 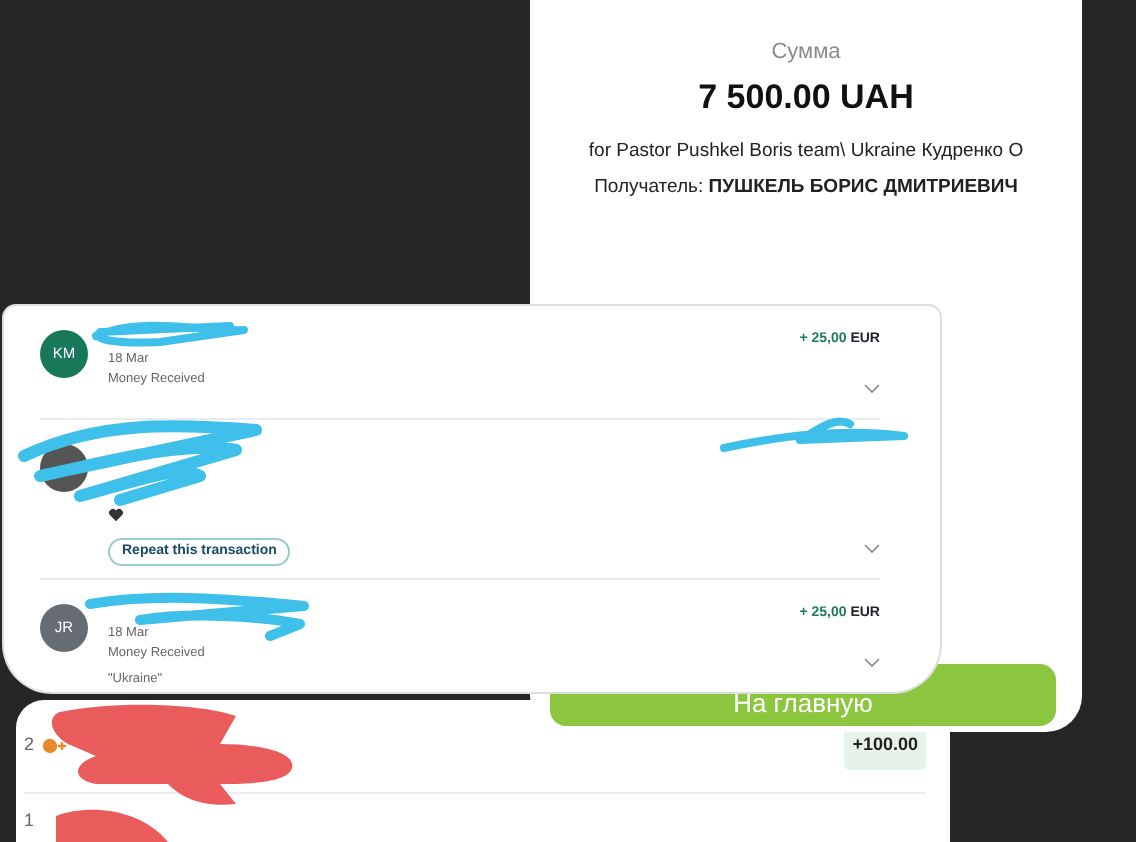 I want to click on coin-icon, so click(x=54, y=745).